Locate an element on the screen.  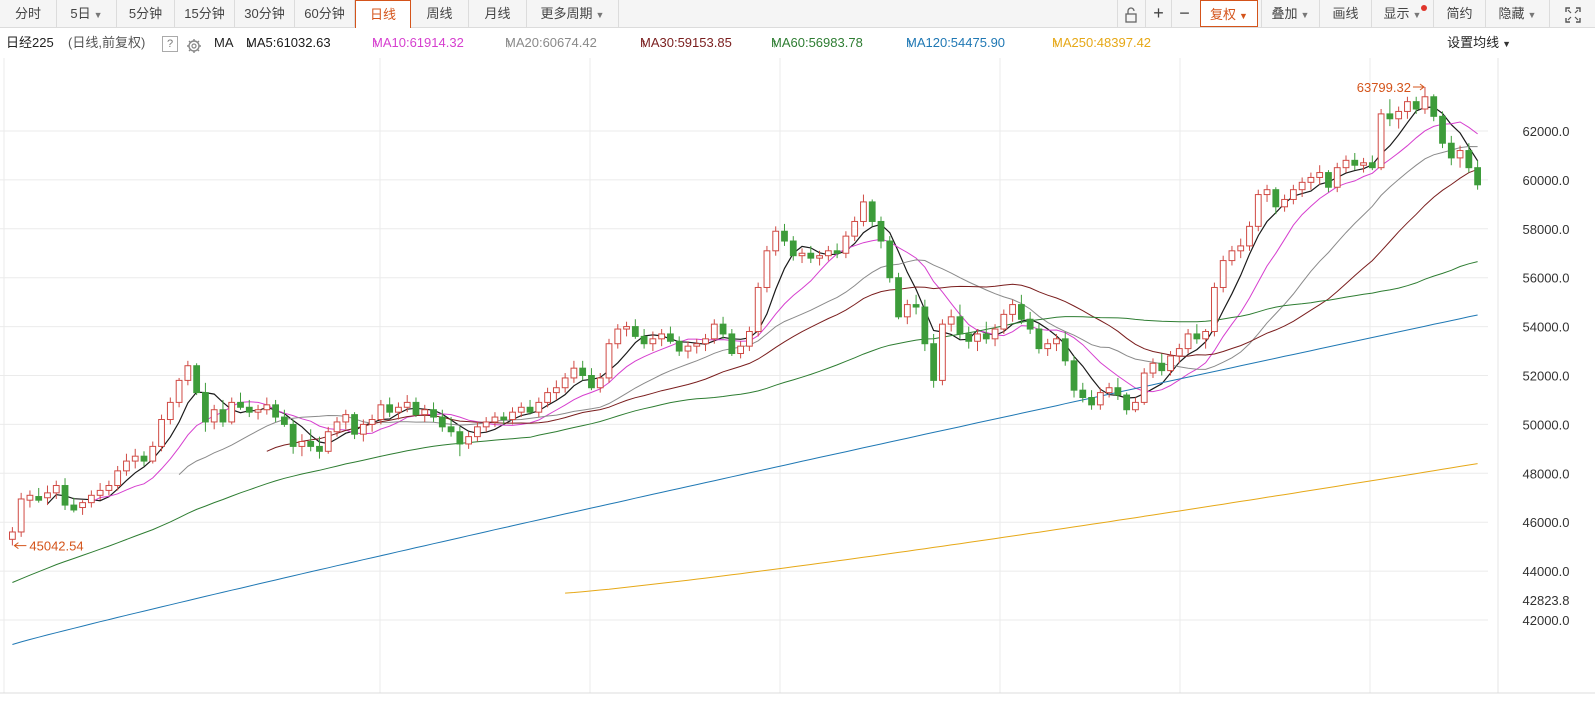
tab-monthly: 月线 is located at coordinates (498, 13).